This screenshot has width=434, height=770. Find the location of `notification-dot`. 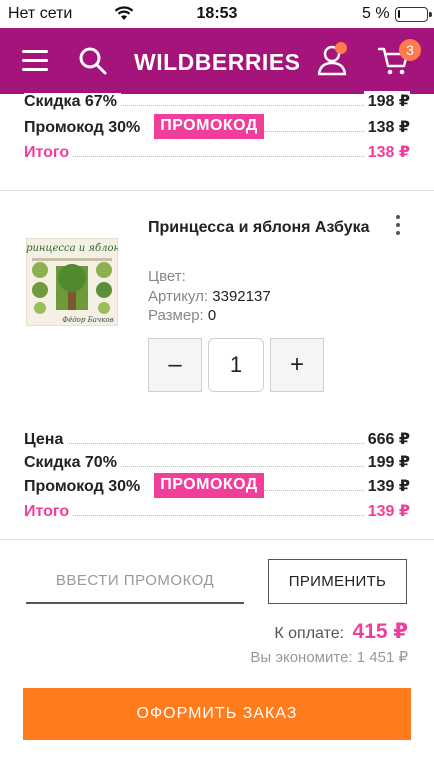

notification-dot is located at coordinates (341, 48).